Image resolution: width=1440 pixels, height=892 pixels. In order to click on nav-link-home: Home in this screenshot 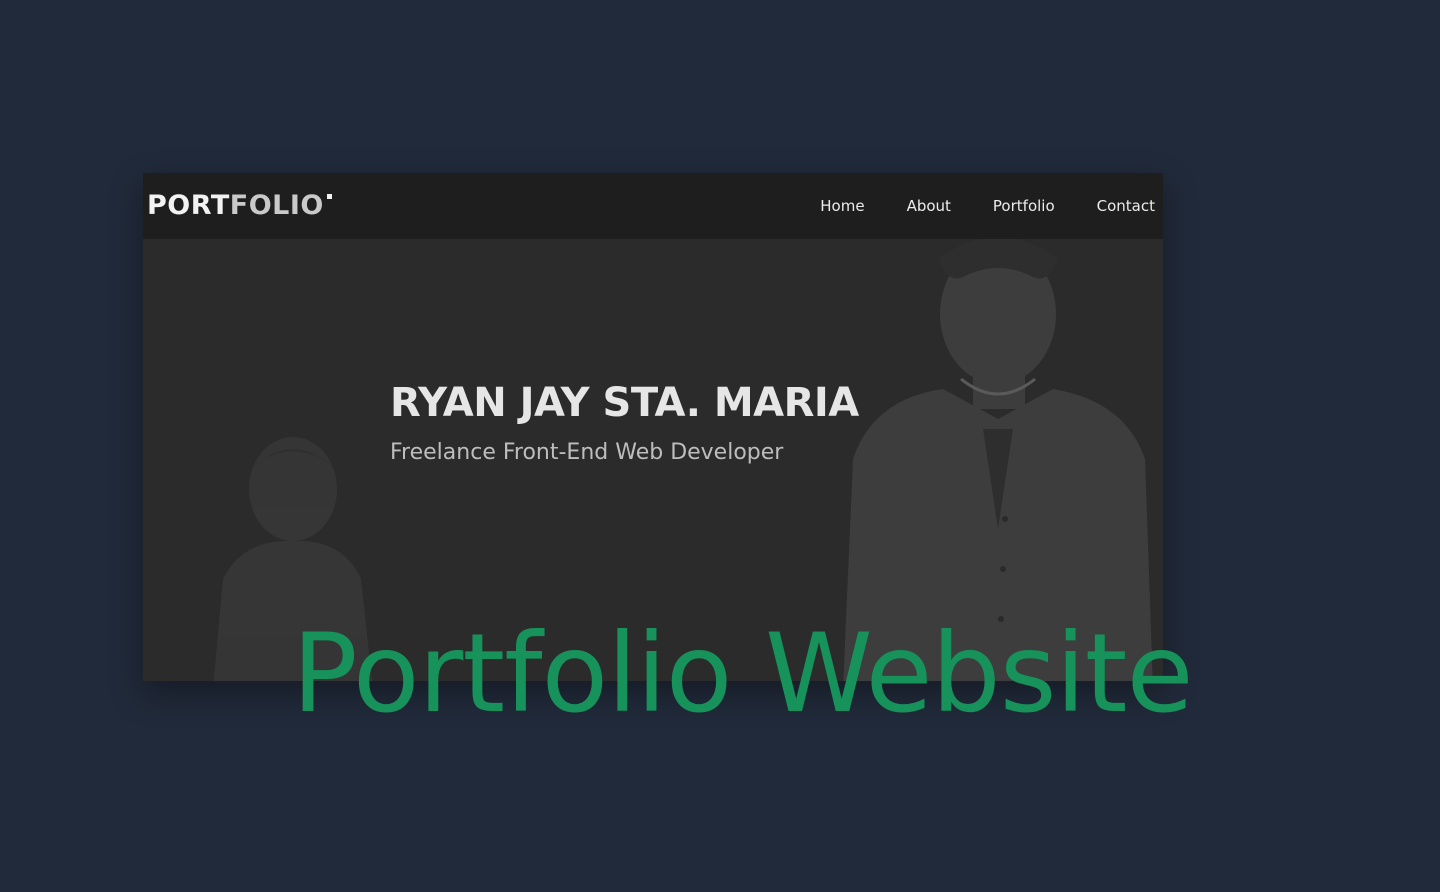, I will do `click(842, 206)`.